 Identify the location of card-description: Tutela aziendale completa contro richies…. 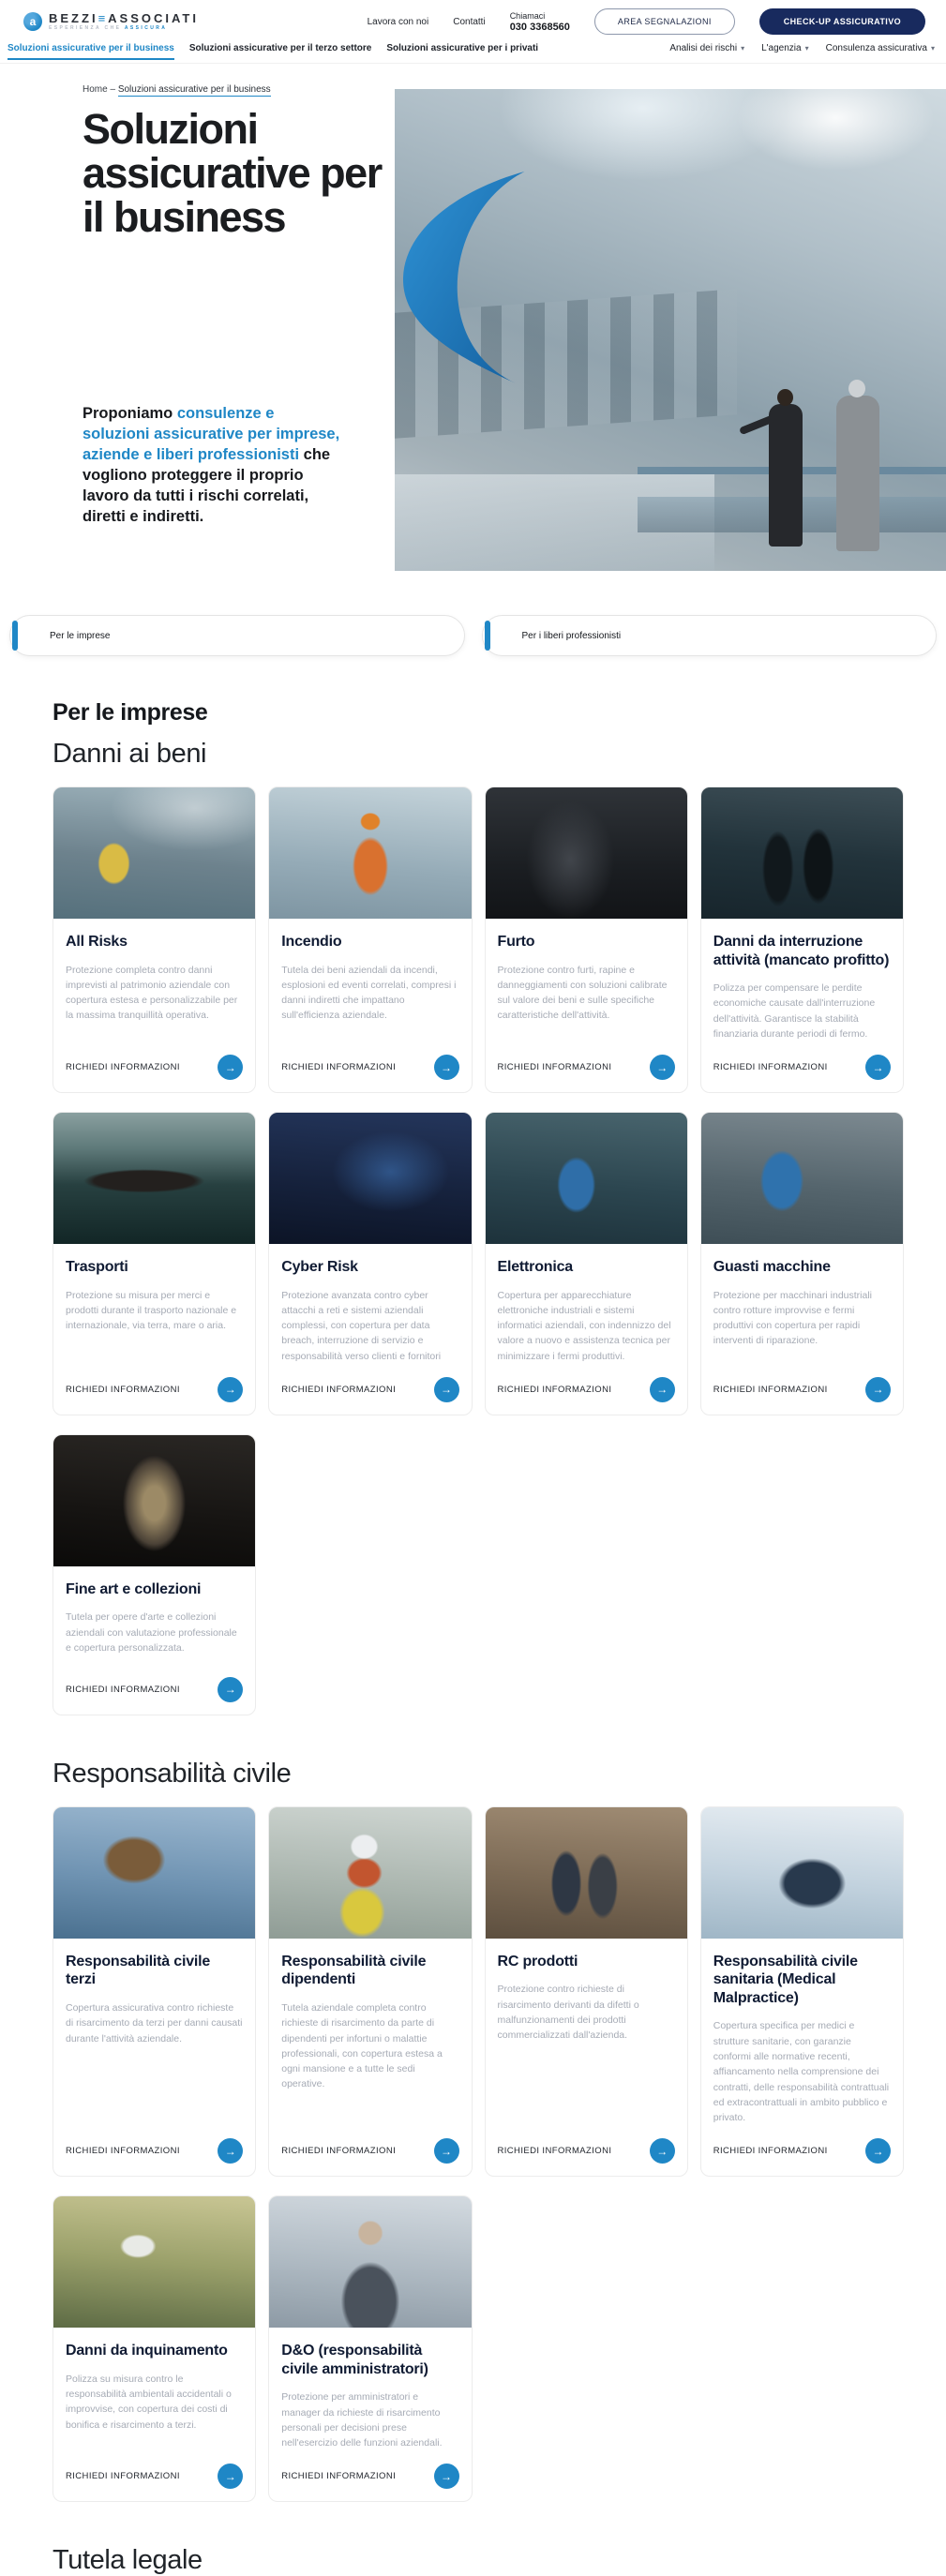
(362, 2045).